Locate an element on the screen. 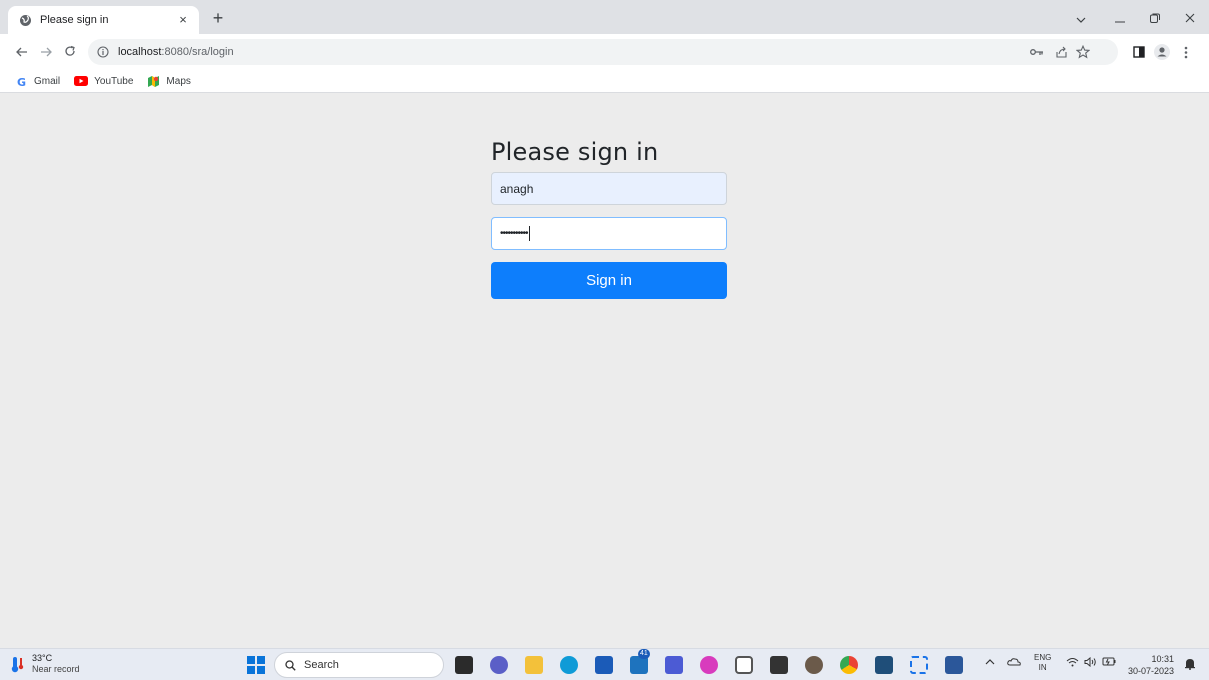  weather-widget: 33°C Near record is located at coordinates (45, 664).